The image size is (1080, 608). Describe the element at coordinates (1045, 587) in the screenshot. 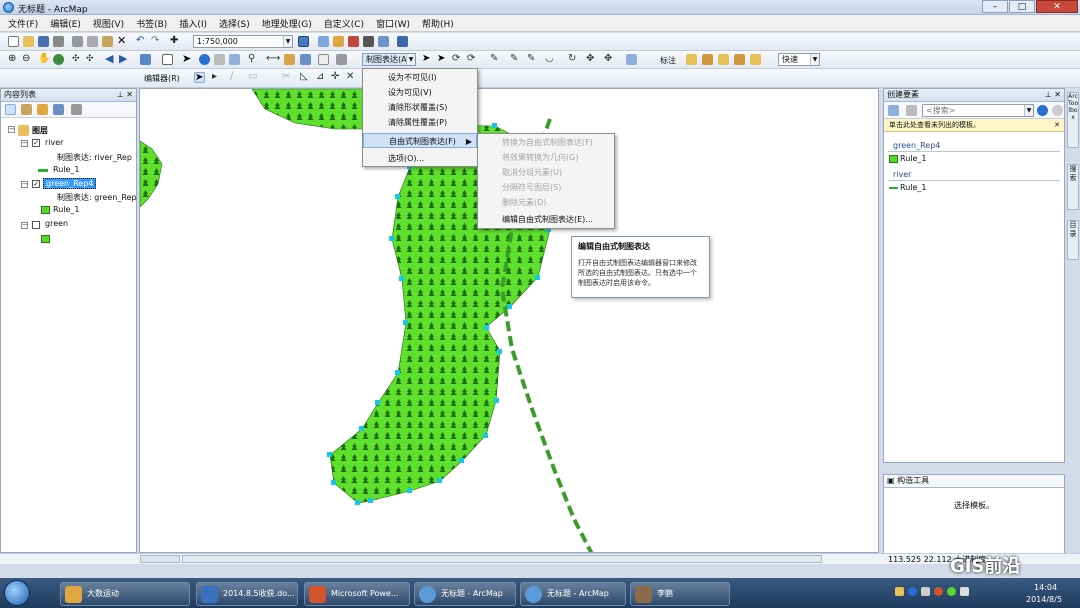

I see `clock-time: 14:04` at that location.